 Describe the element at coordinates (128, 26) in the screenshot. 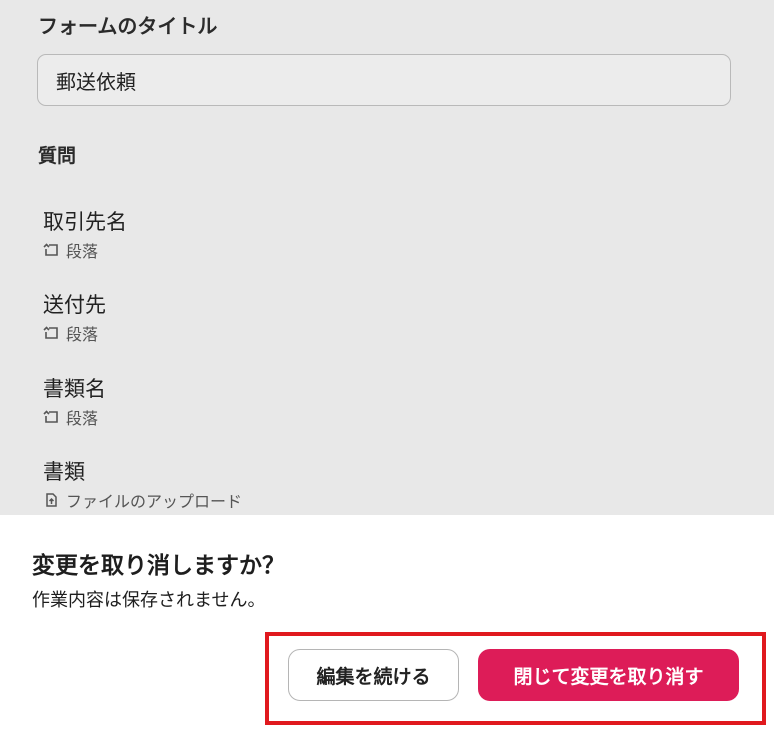

I see `form-title-label: フォームのタイトル` at that location.